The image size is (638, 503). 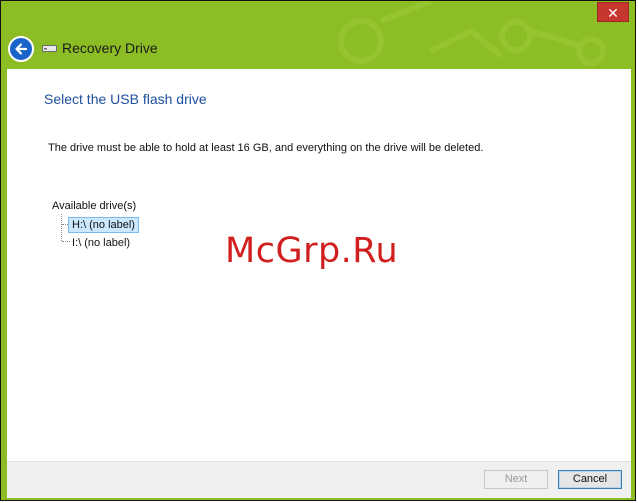 What do you see at coordinates (110, 48) in the screenshot?
I see `window-title: Recovery Drive` at bounding box center [110, 48].